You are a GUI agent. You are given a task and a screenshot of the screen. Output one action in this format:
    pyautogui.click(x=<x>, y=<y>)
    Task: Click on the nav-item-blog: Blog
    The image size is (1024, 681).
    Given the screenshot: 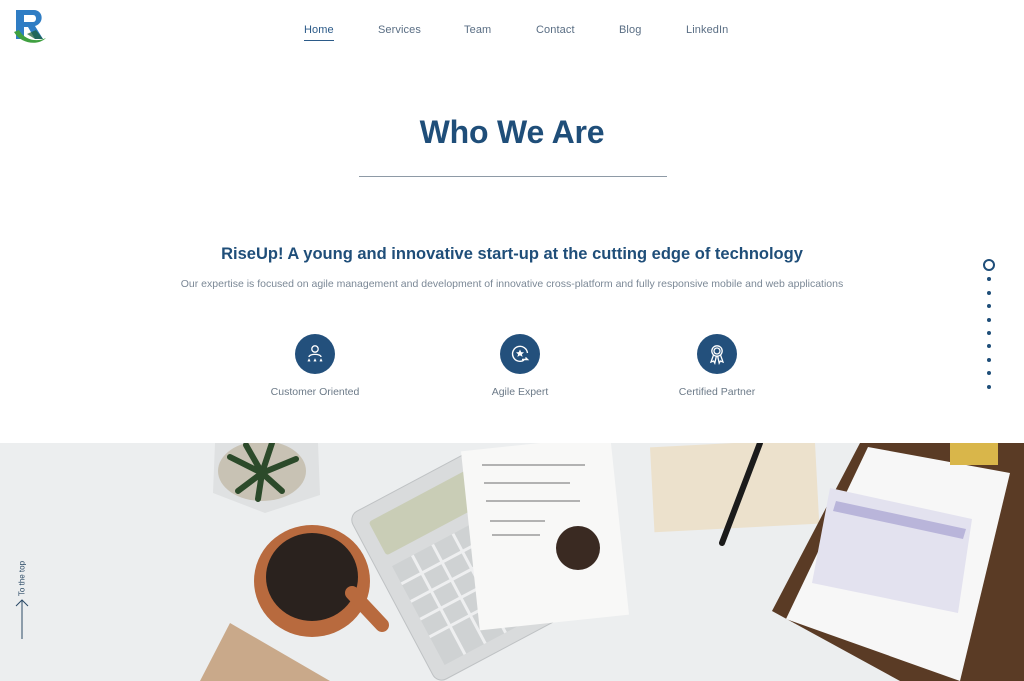 What is the action you would take?
    pyautogui.click(x=630, y=30)
    